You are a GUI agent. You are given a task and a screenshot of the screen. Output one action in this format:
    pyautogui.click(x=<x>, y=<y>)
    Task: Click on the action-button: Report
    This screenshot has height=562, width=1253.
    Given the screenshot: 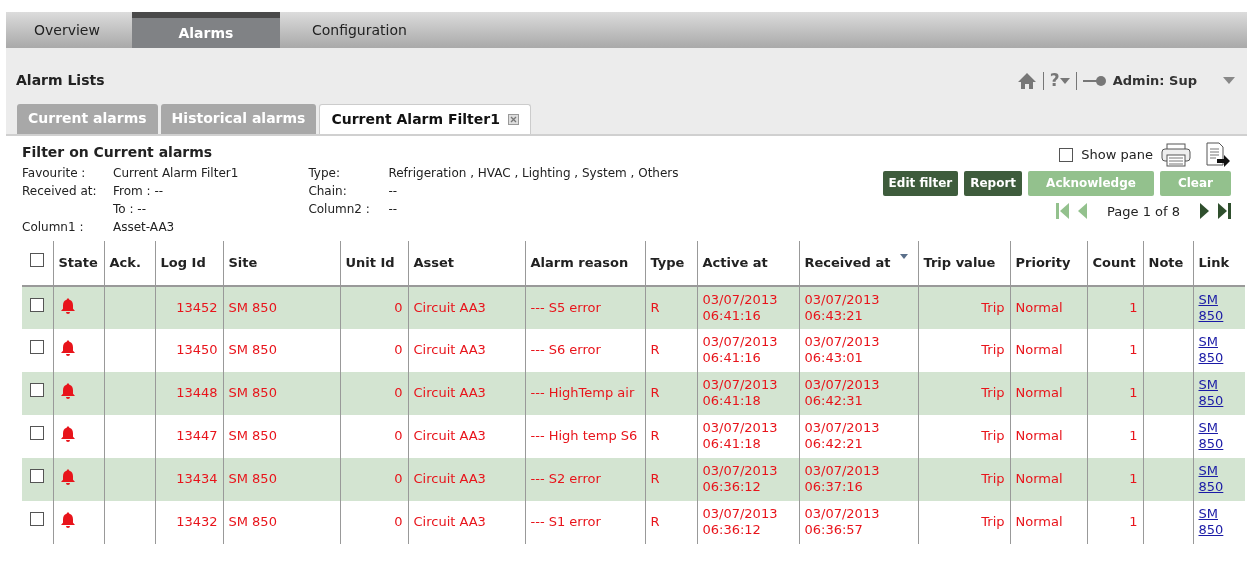 What is the action you would take?
    pyautogui.click(x=993, y=183)
    